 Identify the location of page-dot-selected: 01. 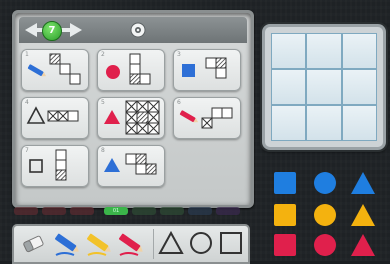
(116, 211).